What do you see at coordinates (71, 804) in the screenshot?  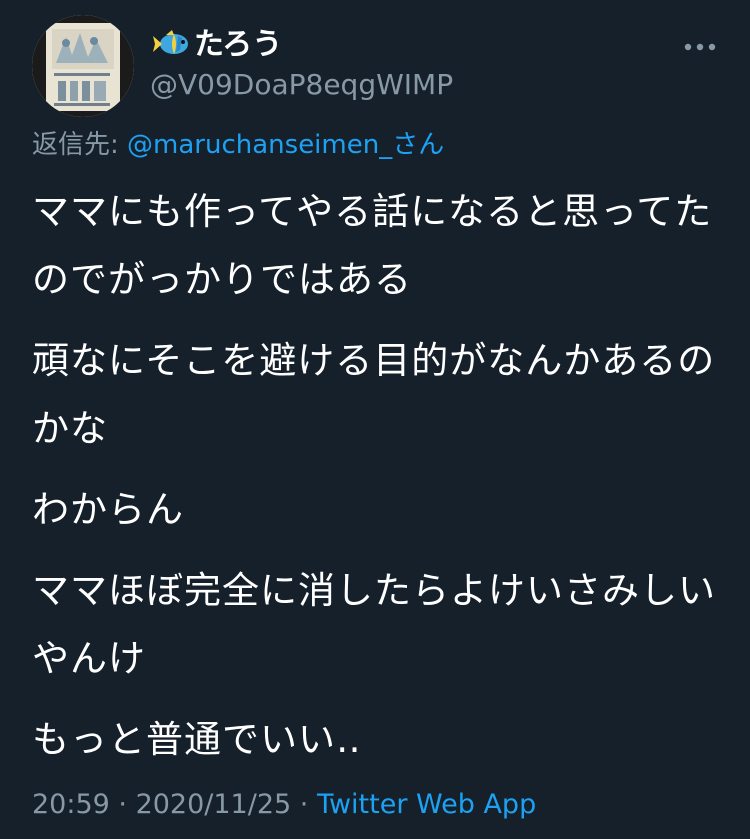 I see `tweet-time: 20:59` at bounding box center [71, 804].